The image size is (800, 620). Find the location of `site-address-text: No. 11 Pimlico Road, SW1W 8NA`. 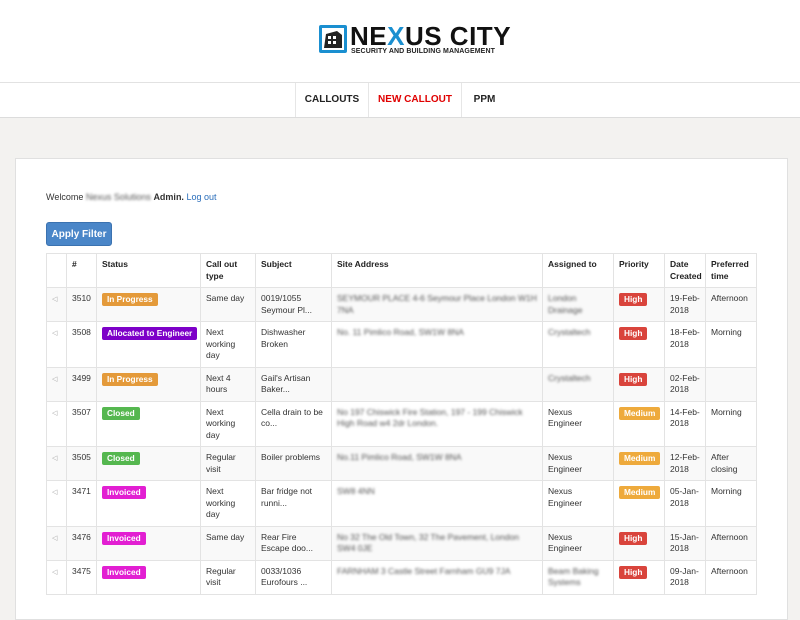

site-address-text: No. 11 Pimlico Road, SW1W 8NA is located at coordinates (400, 332).